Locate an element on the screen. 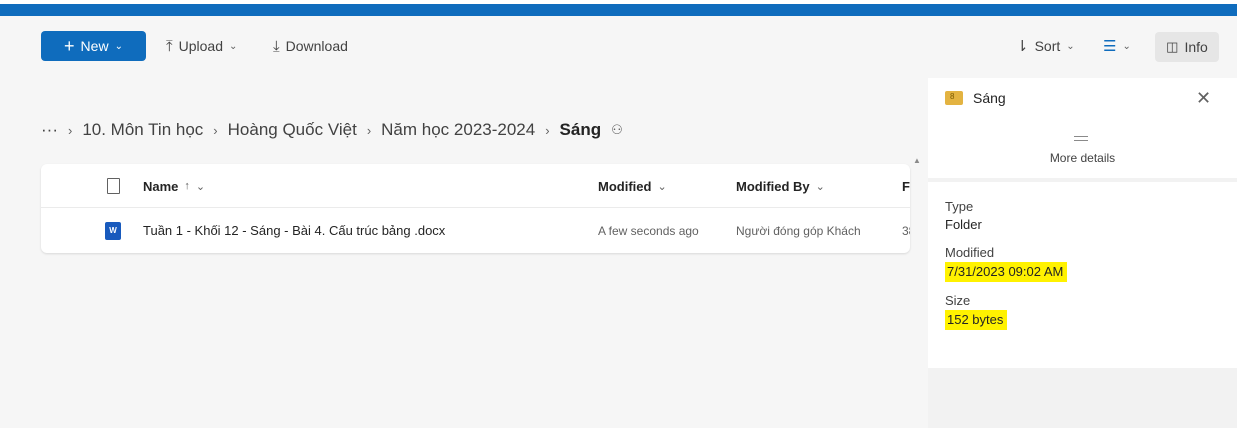 Image resolution: width=1237 pixels, height=428 pixels. file-size-column-header: Fi is located at coordinates (906, 186).